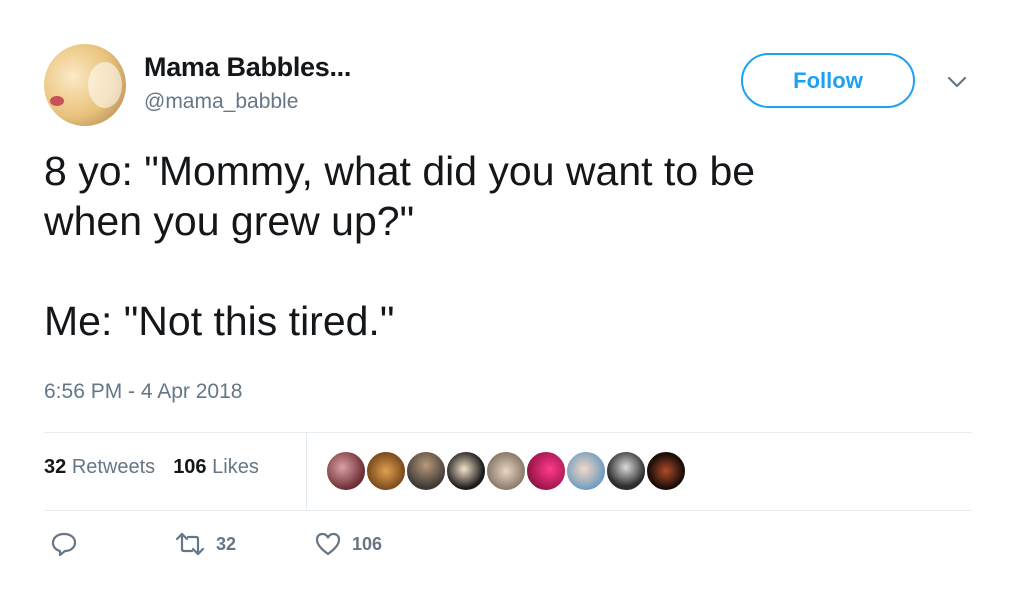 This screenshot has width=1024, height=608. I want to click on reply-icon, so click(64, 544).